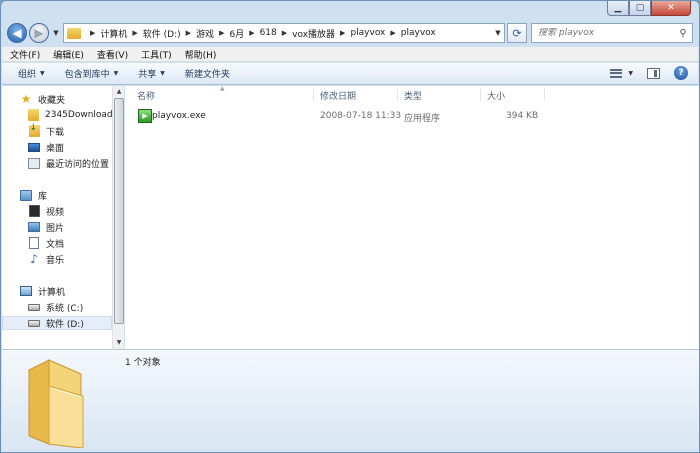 The height and width of the screenshot is (453, 700). I want to click on nav-item-label: 桌面, so click(55, 148).